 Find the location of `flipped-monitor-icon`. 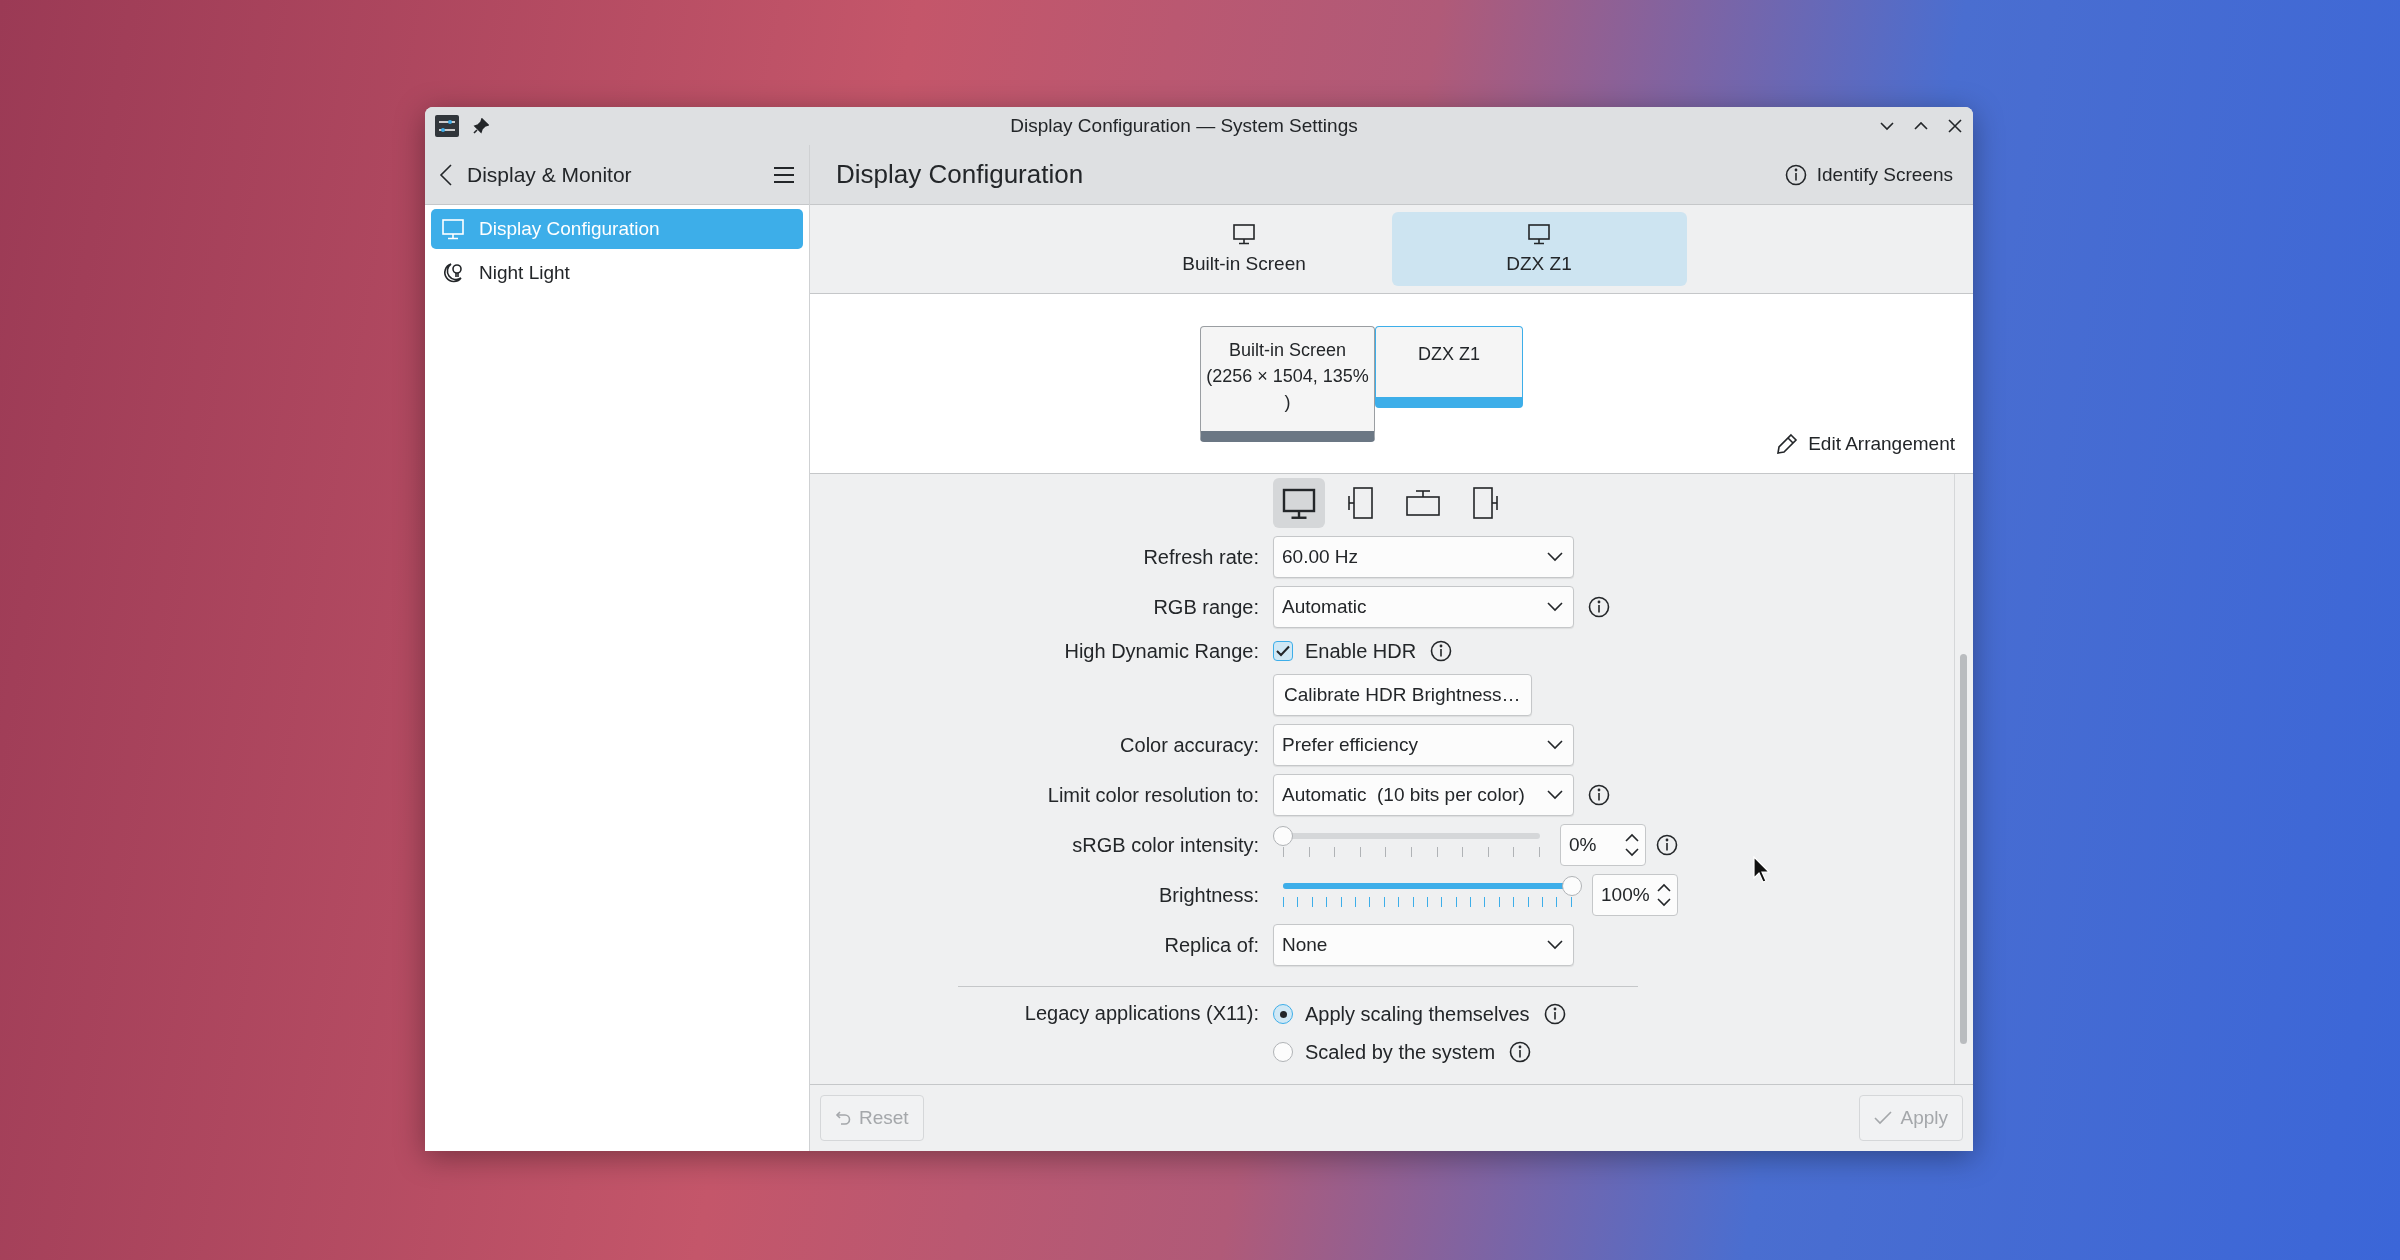

flipped-monitor-icon is located at coordinates (1423, 503).